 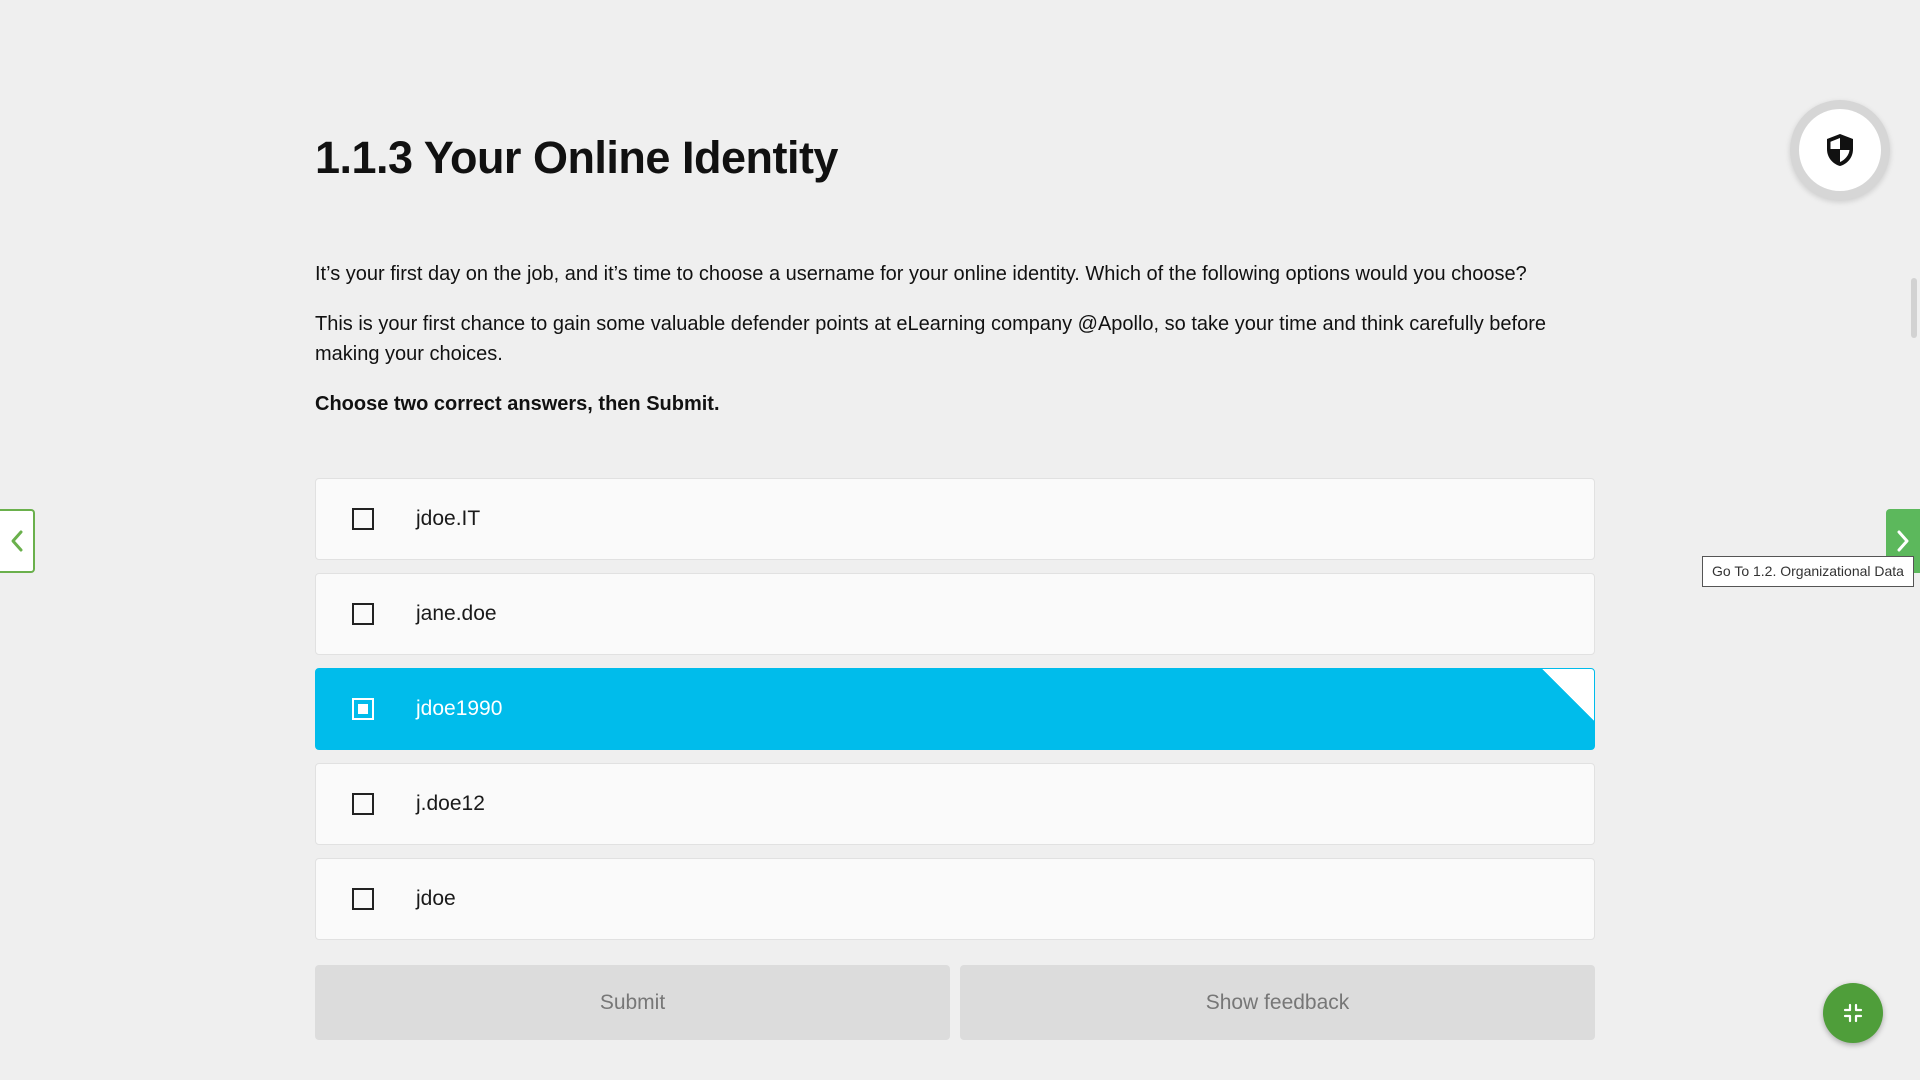 I want to click on chevron-left-icon, so click(x=16, y=541).